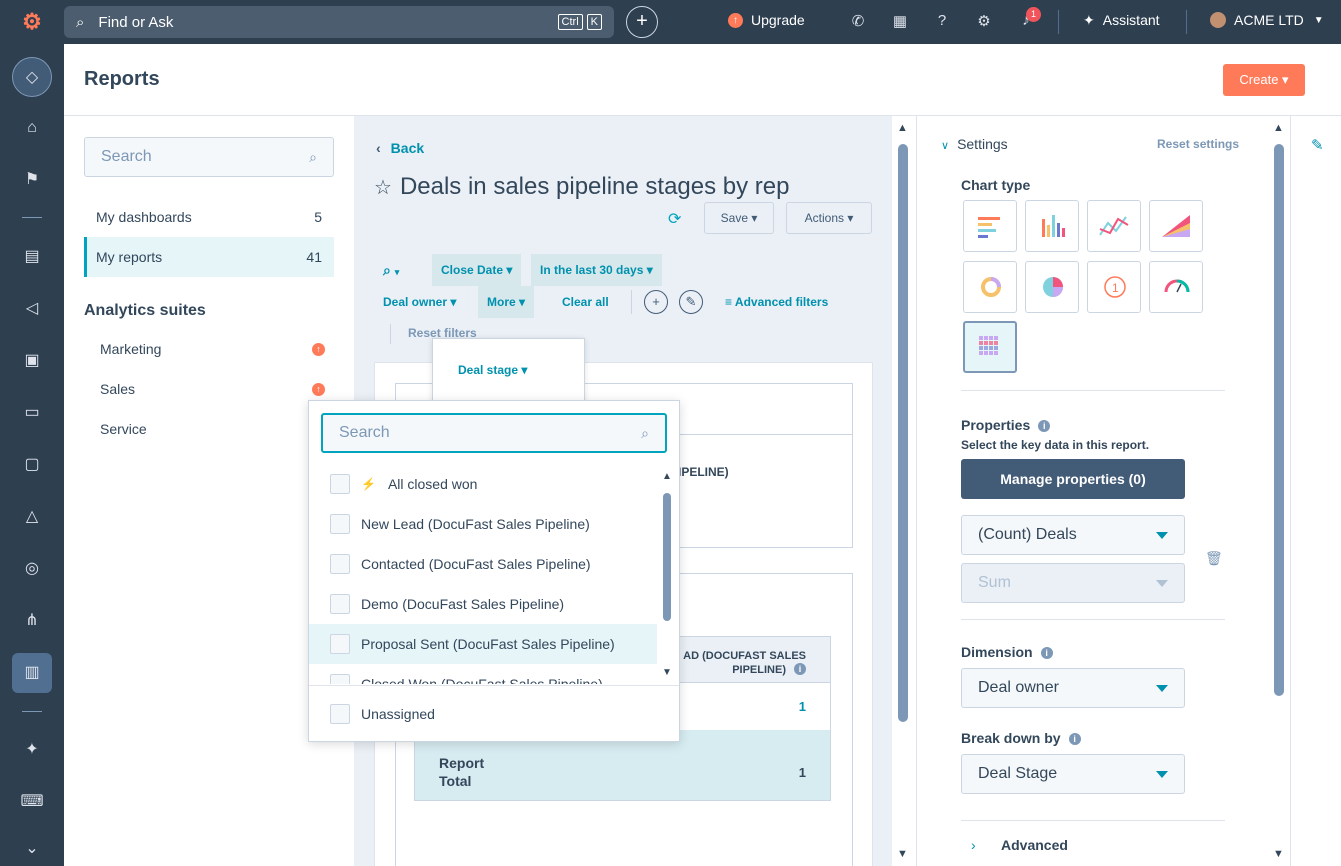 The height and width of the screenshot is (866, 1341). Describe the element at coordinates (483, 644) in the screenshot. I see `option-proposal-sent: Proposal Sent (DocuFast Sales Pipeline)` at that location.